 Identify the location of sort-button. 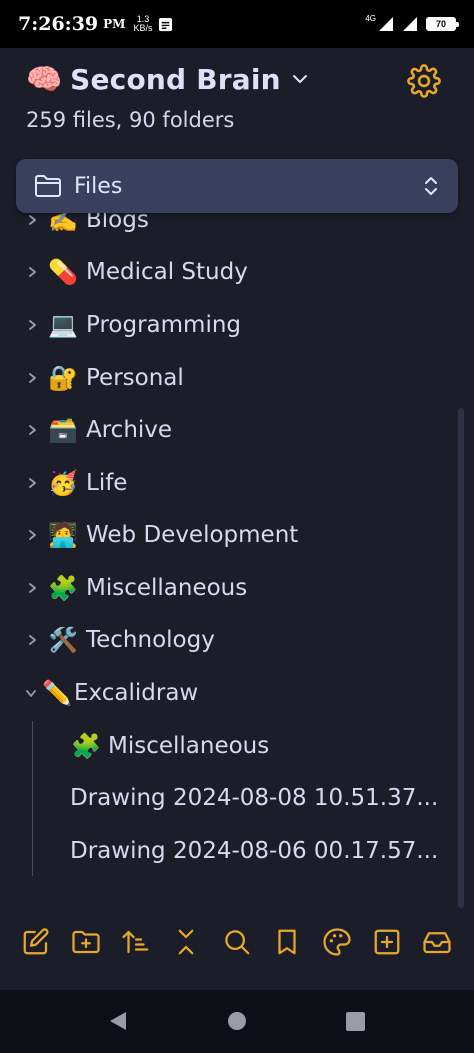
(136, 942).